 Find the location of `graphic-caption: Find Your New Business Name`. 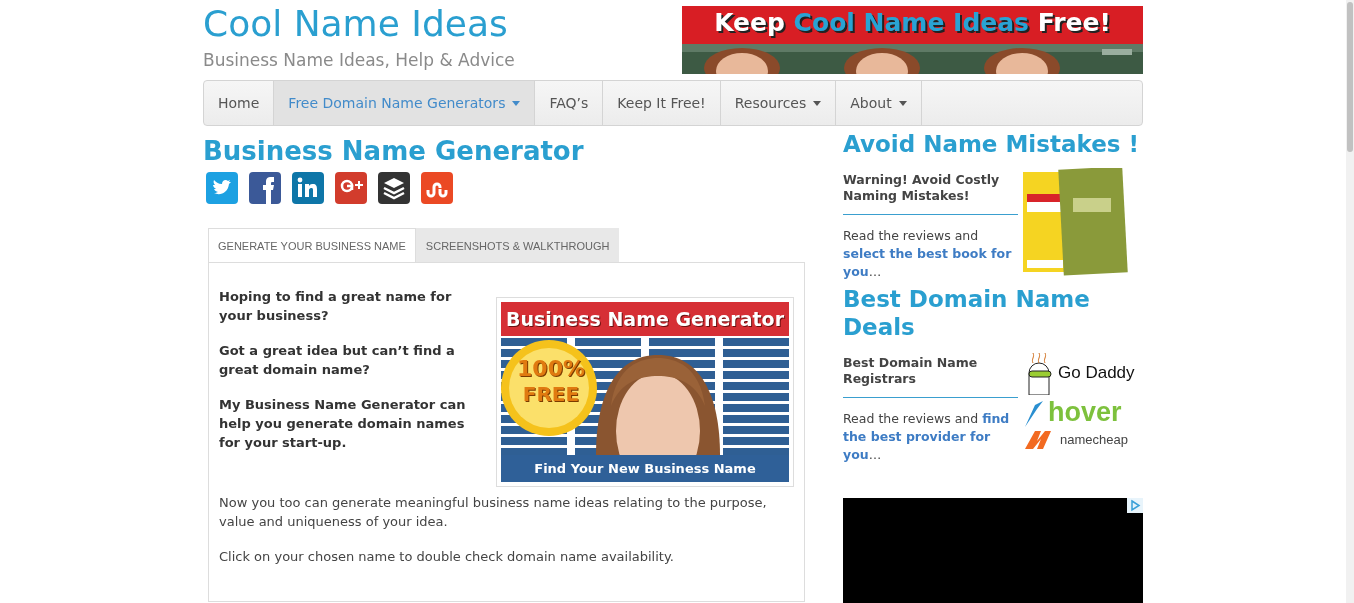

graphic-caption: Find Your New Business Name is located at coordinates (645, 468).